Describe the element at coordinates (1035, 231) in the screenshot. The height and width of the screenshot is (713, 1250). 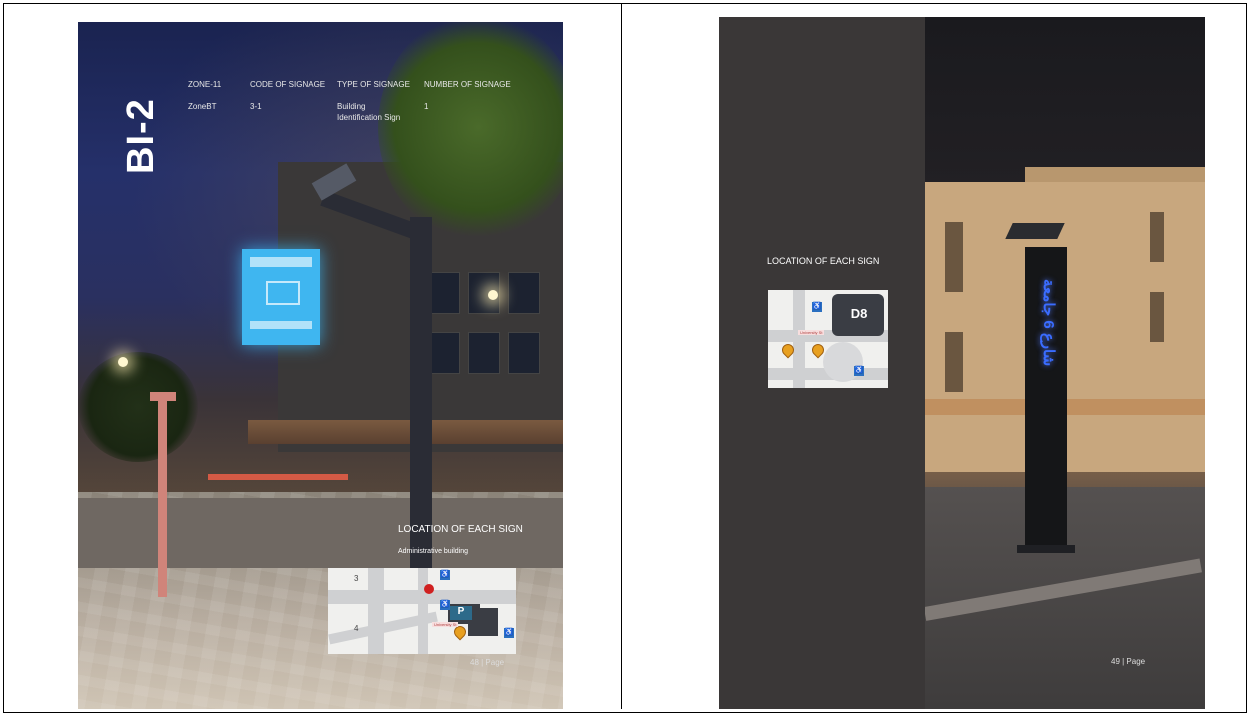
I see `solar-panel` at that location.